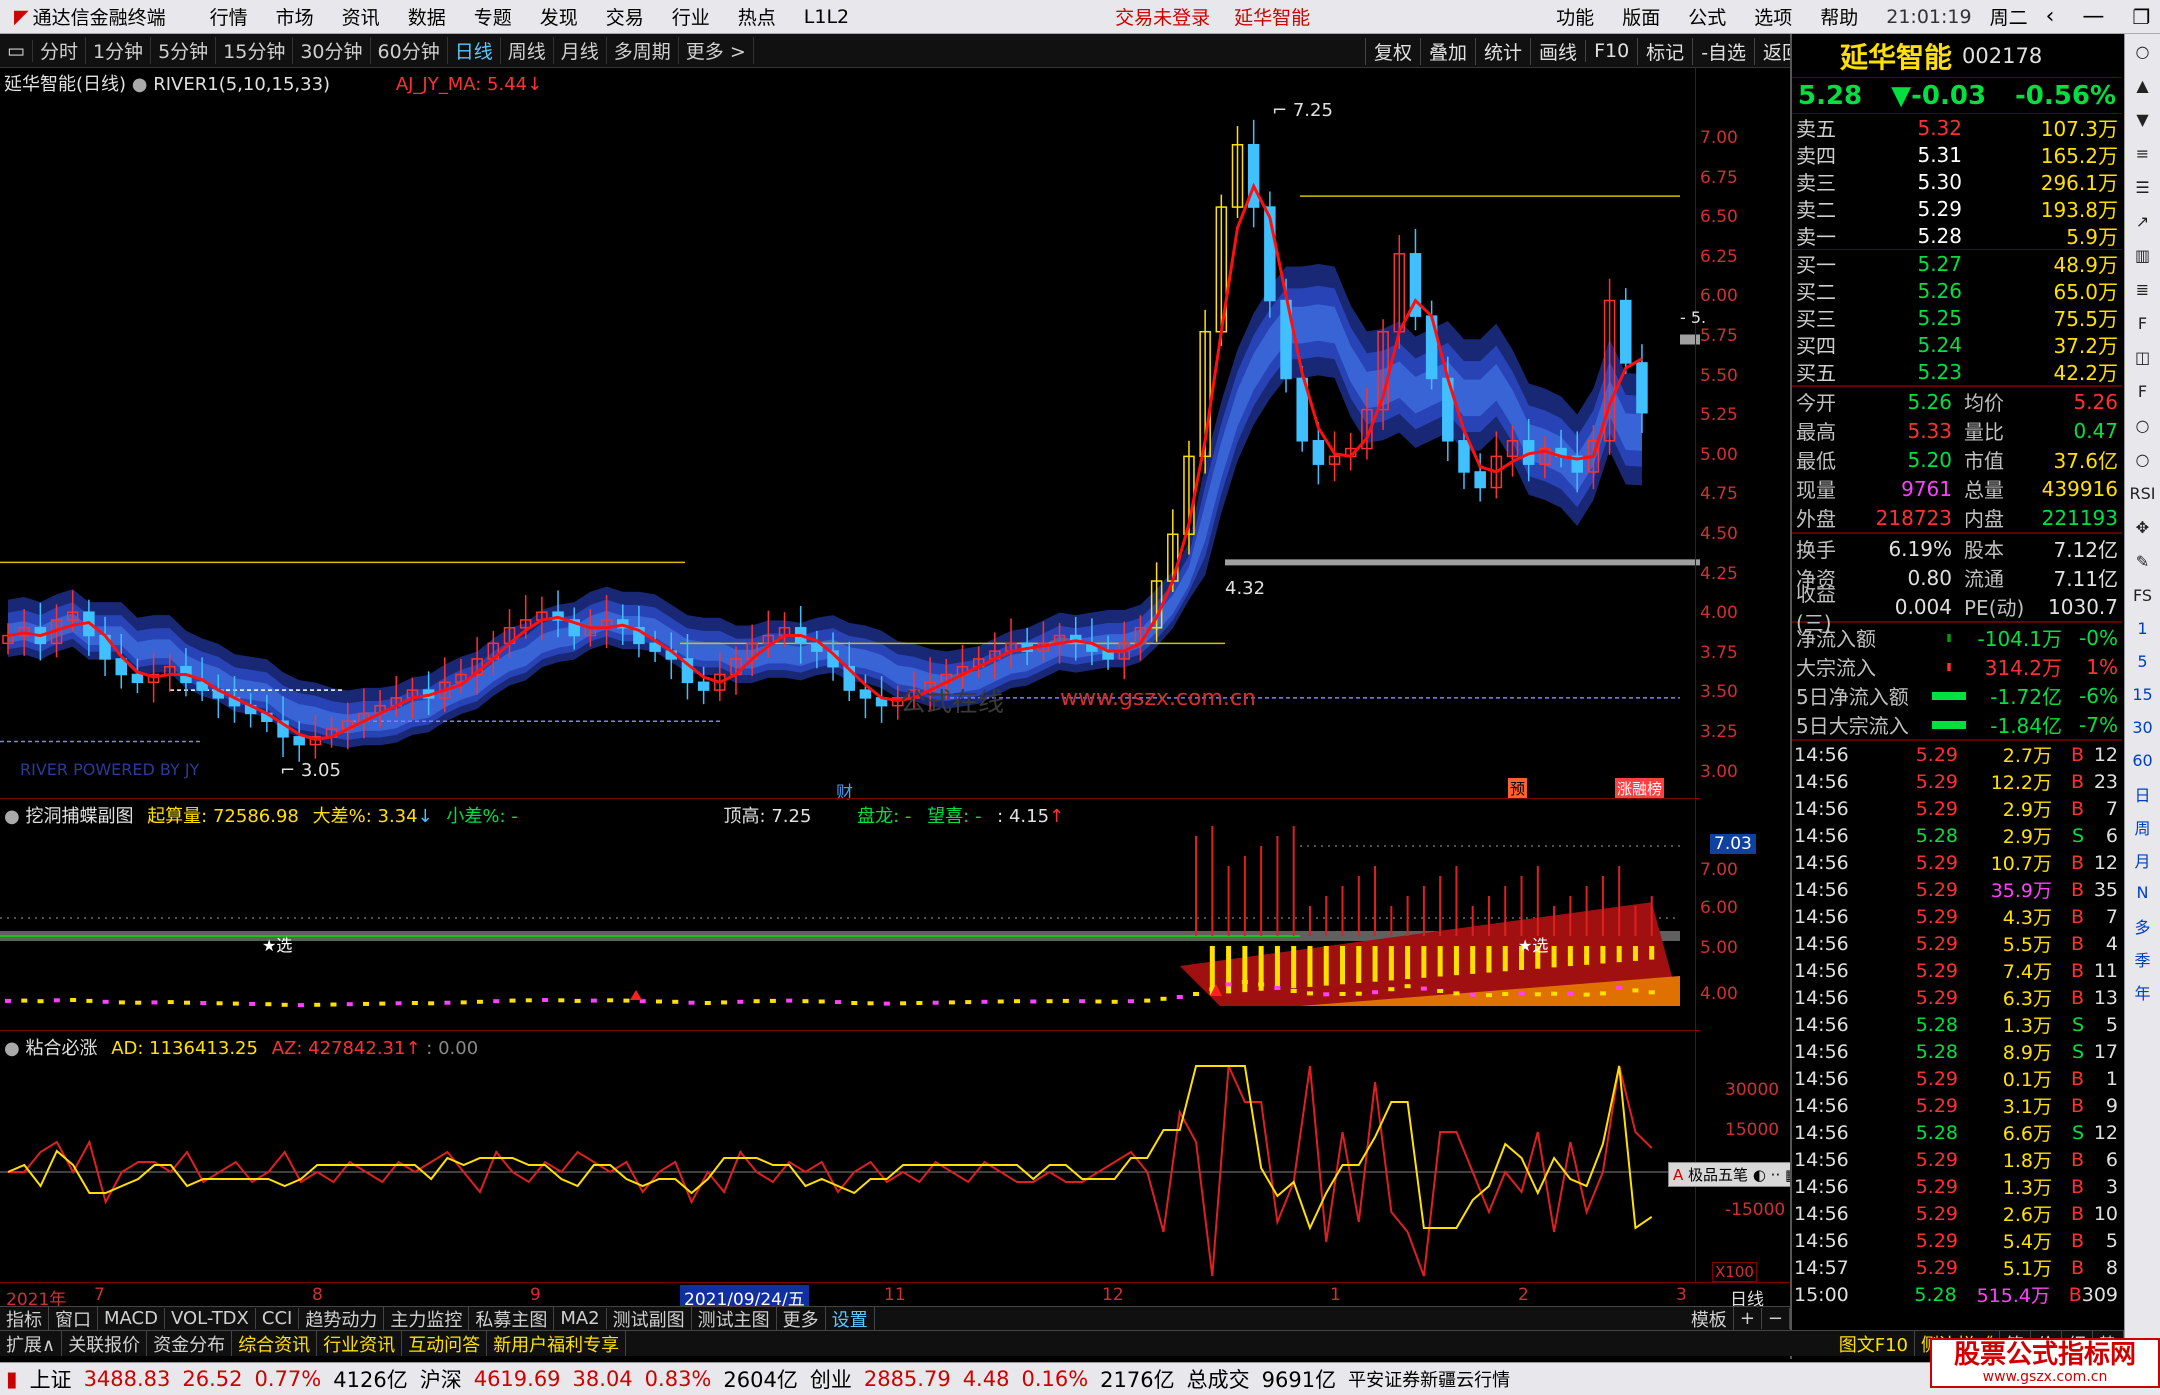  I want to click on period-tab: 多周期, so click(643, 50).